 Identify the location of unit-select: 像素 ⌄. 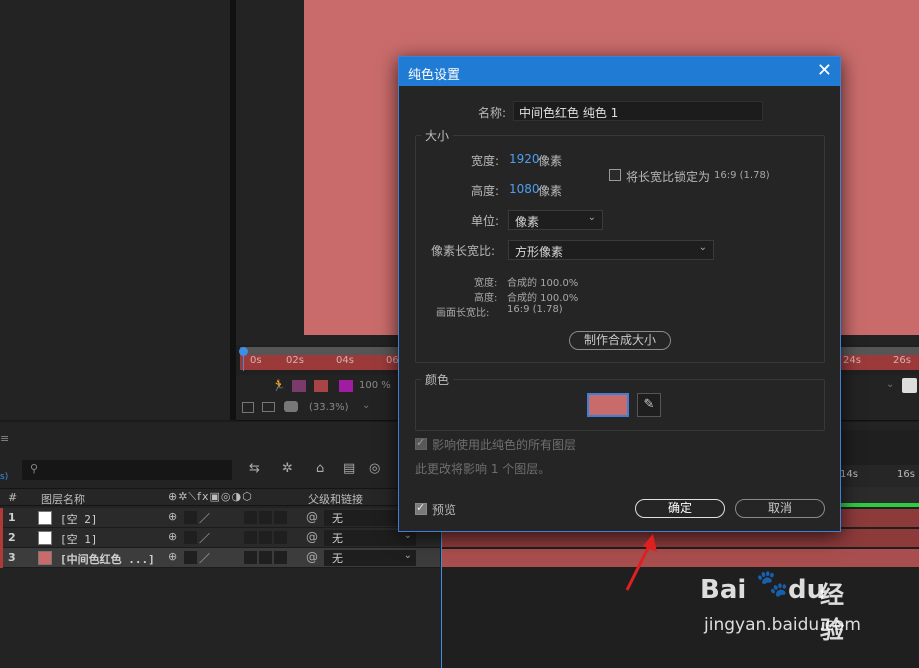
(555, 220).